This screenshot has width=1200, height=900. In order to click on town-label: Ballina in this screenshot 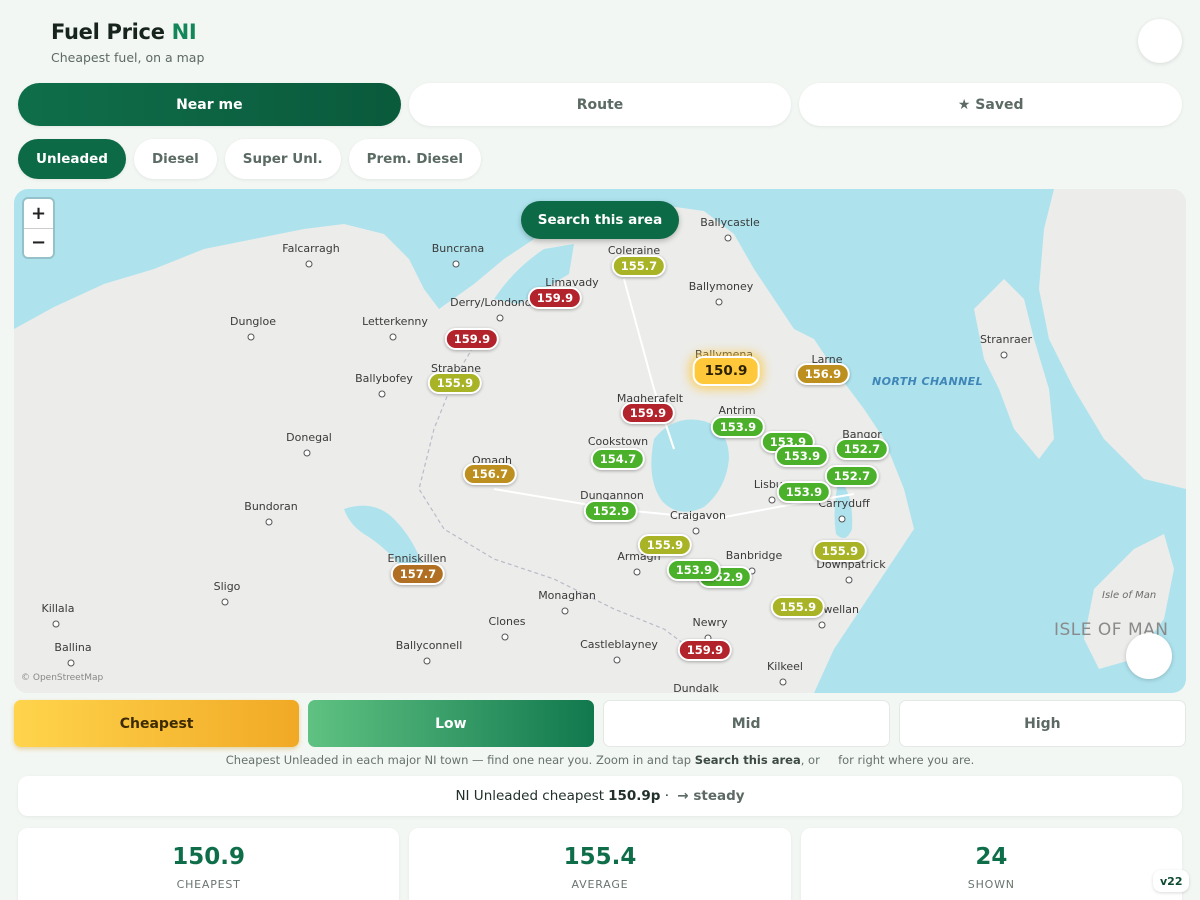, I will do `click(73, 647)`.